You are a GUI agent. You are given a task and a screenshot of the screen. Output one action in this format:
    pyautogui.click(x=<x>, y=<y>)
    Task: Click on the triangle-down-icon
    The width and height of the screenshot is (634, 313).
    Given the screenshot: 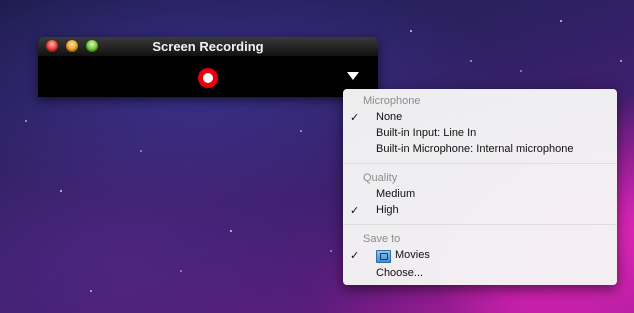 What is the action you would take?
    pyautogui.click(x=353, y=76)
    